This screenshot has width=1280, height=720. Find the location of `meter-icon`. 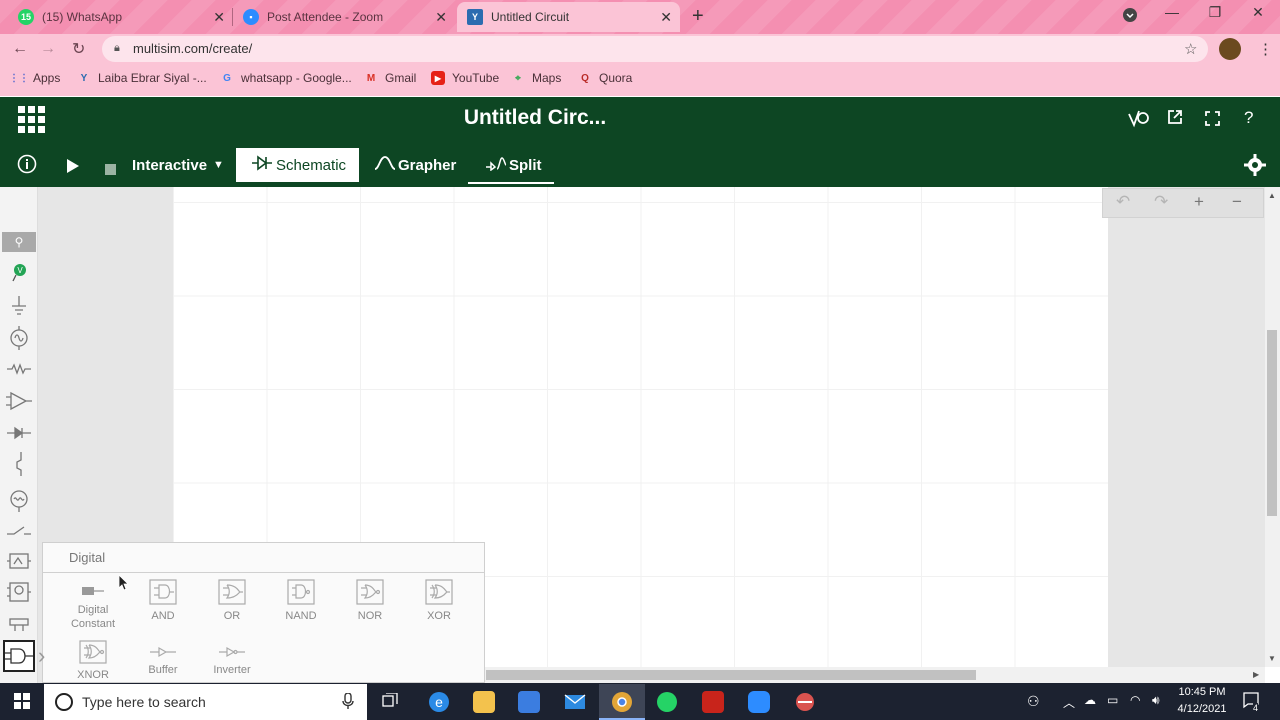

meter-icon is located at coordinates (19, 500).